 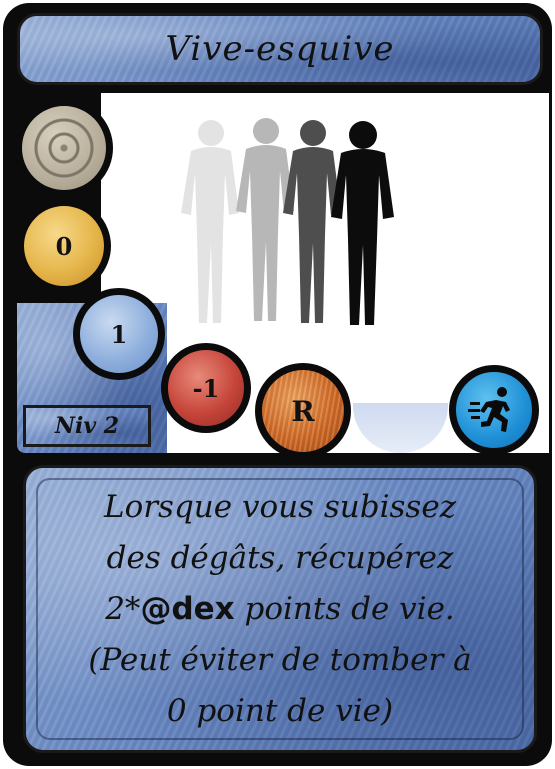 What do you see at coordinates (489, 409) in the screenshot?
I see `running-man-glyph` at bounding box center [489, 409].